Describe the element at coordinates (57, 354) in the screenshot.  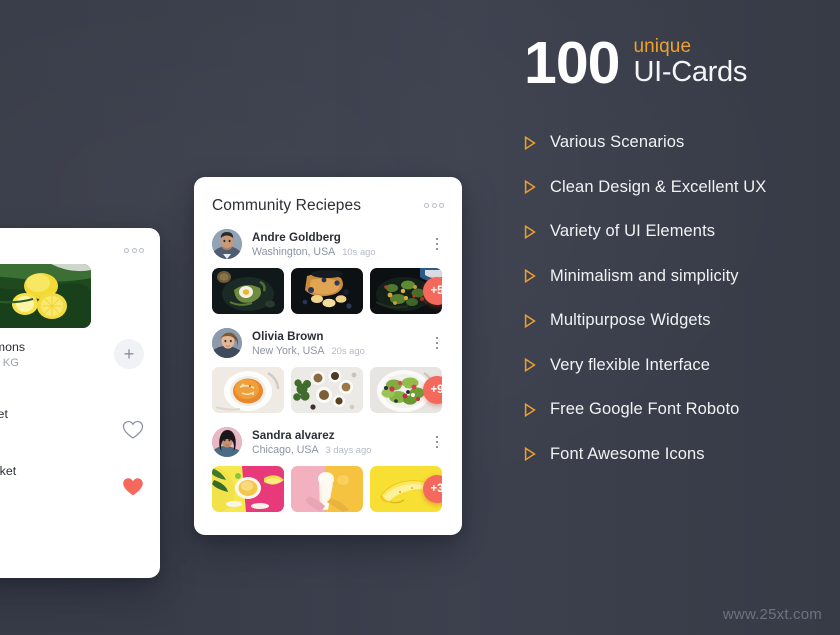
I see `product-texts: Lemons $5 / KG` at that location.